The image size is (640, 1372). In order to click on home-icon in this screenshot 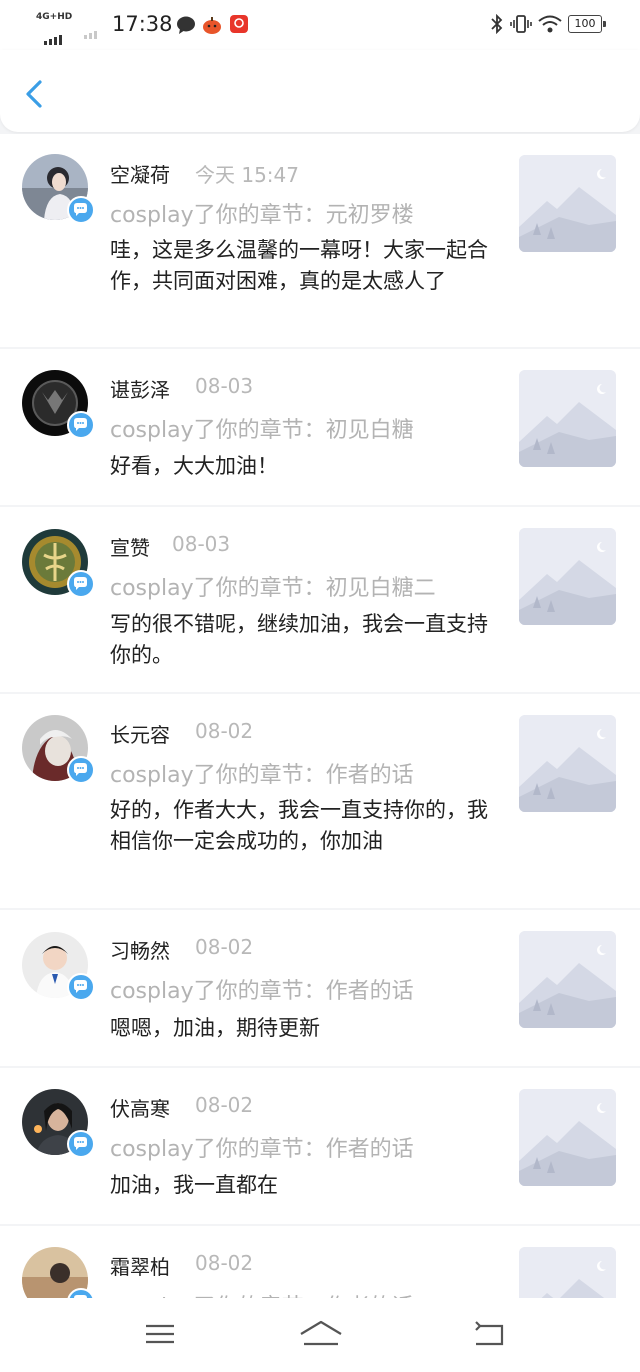, I will do `click(321, 1334)`.